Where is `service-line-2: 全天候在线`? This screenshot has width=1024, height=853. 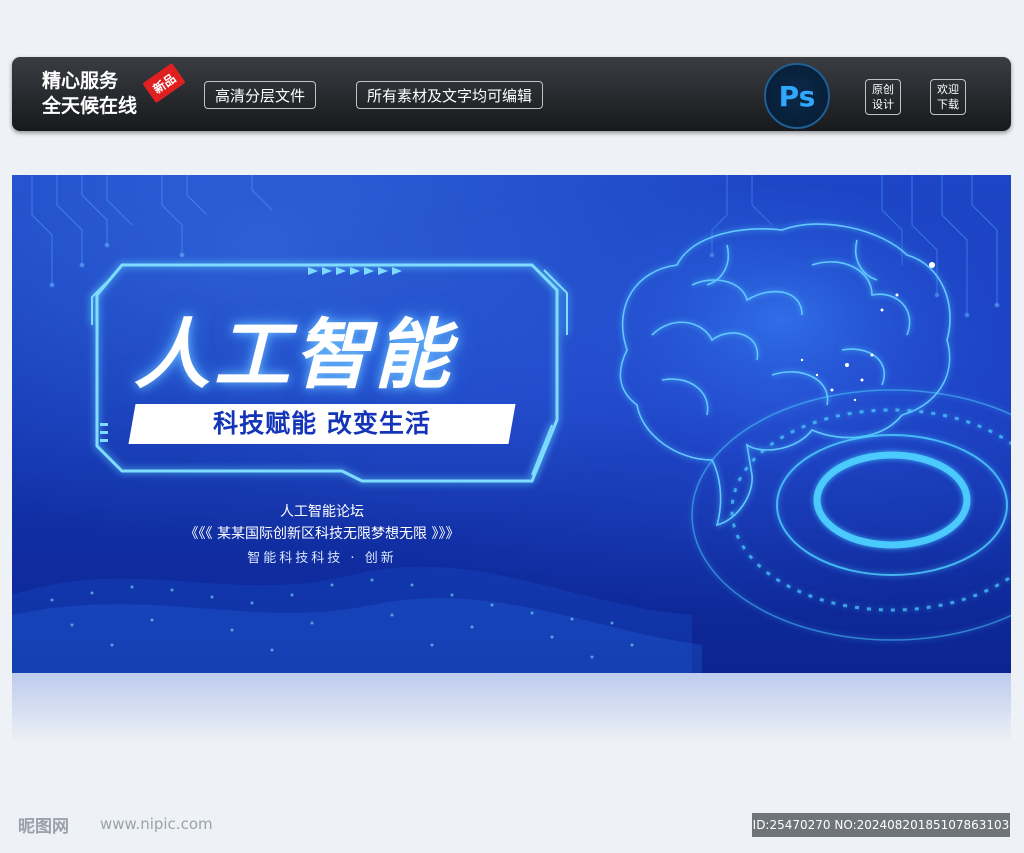 service-line-2: 全天候在线 is located at coordinates (90, 106).